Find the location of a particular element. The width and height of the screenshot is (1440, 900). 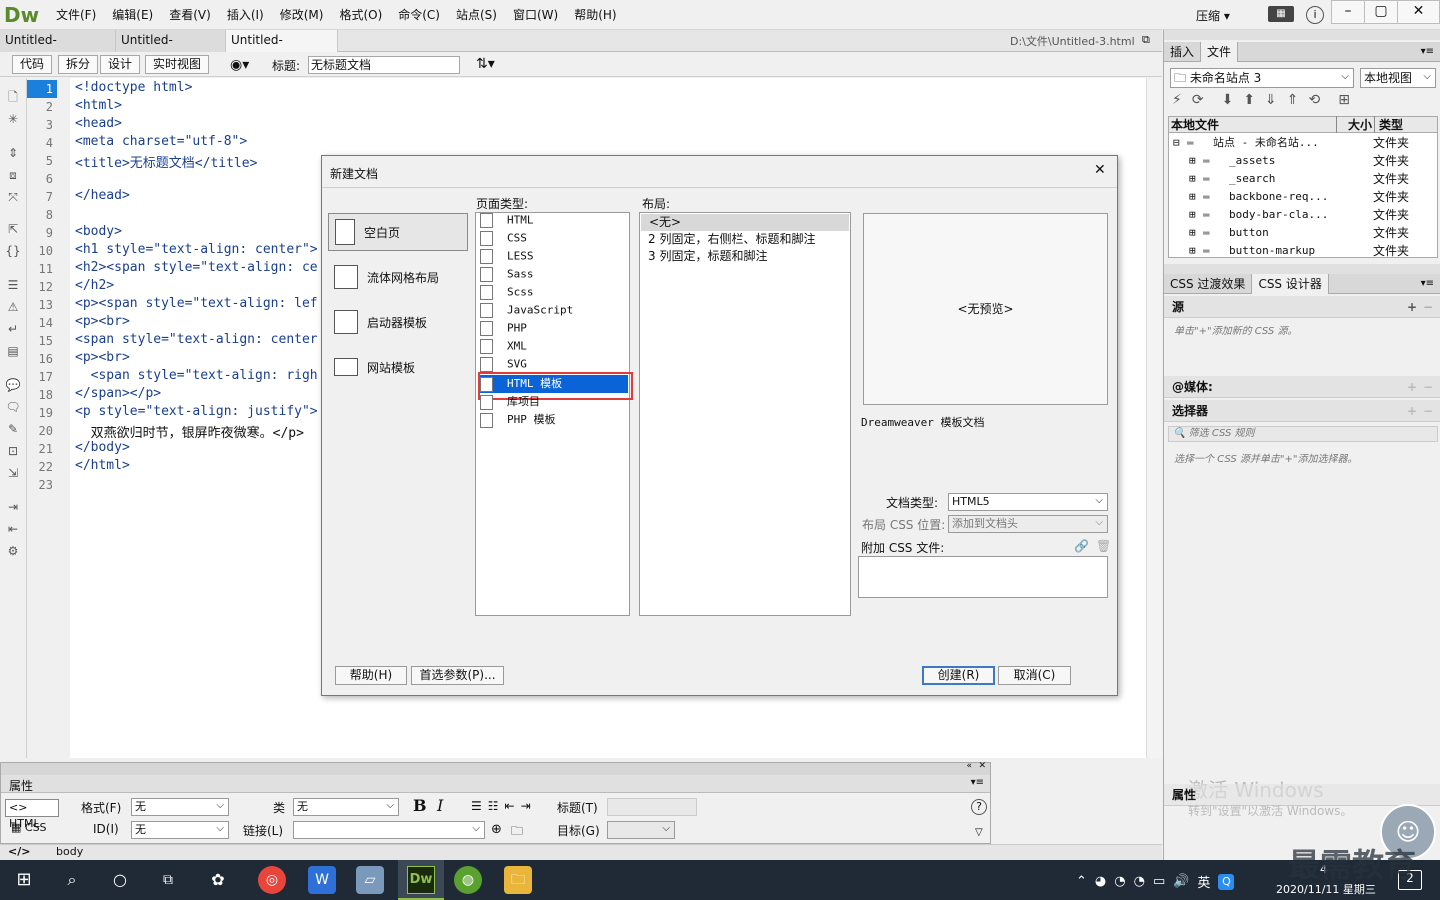

code-line: <span style="text-align: righ is located at coordinates (196, 377).